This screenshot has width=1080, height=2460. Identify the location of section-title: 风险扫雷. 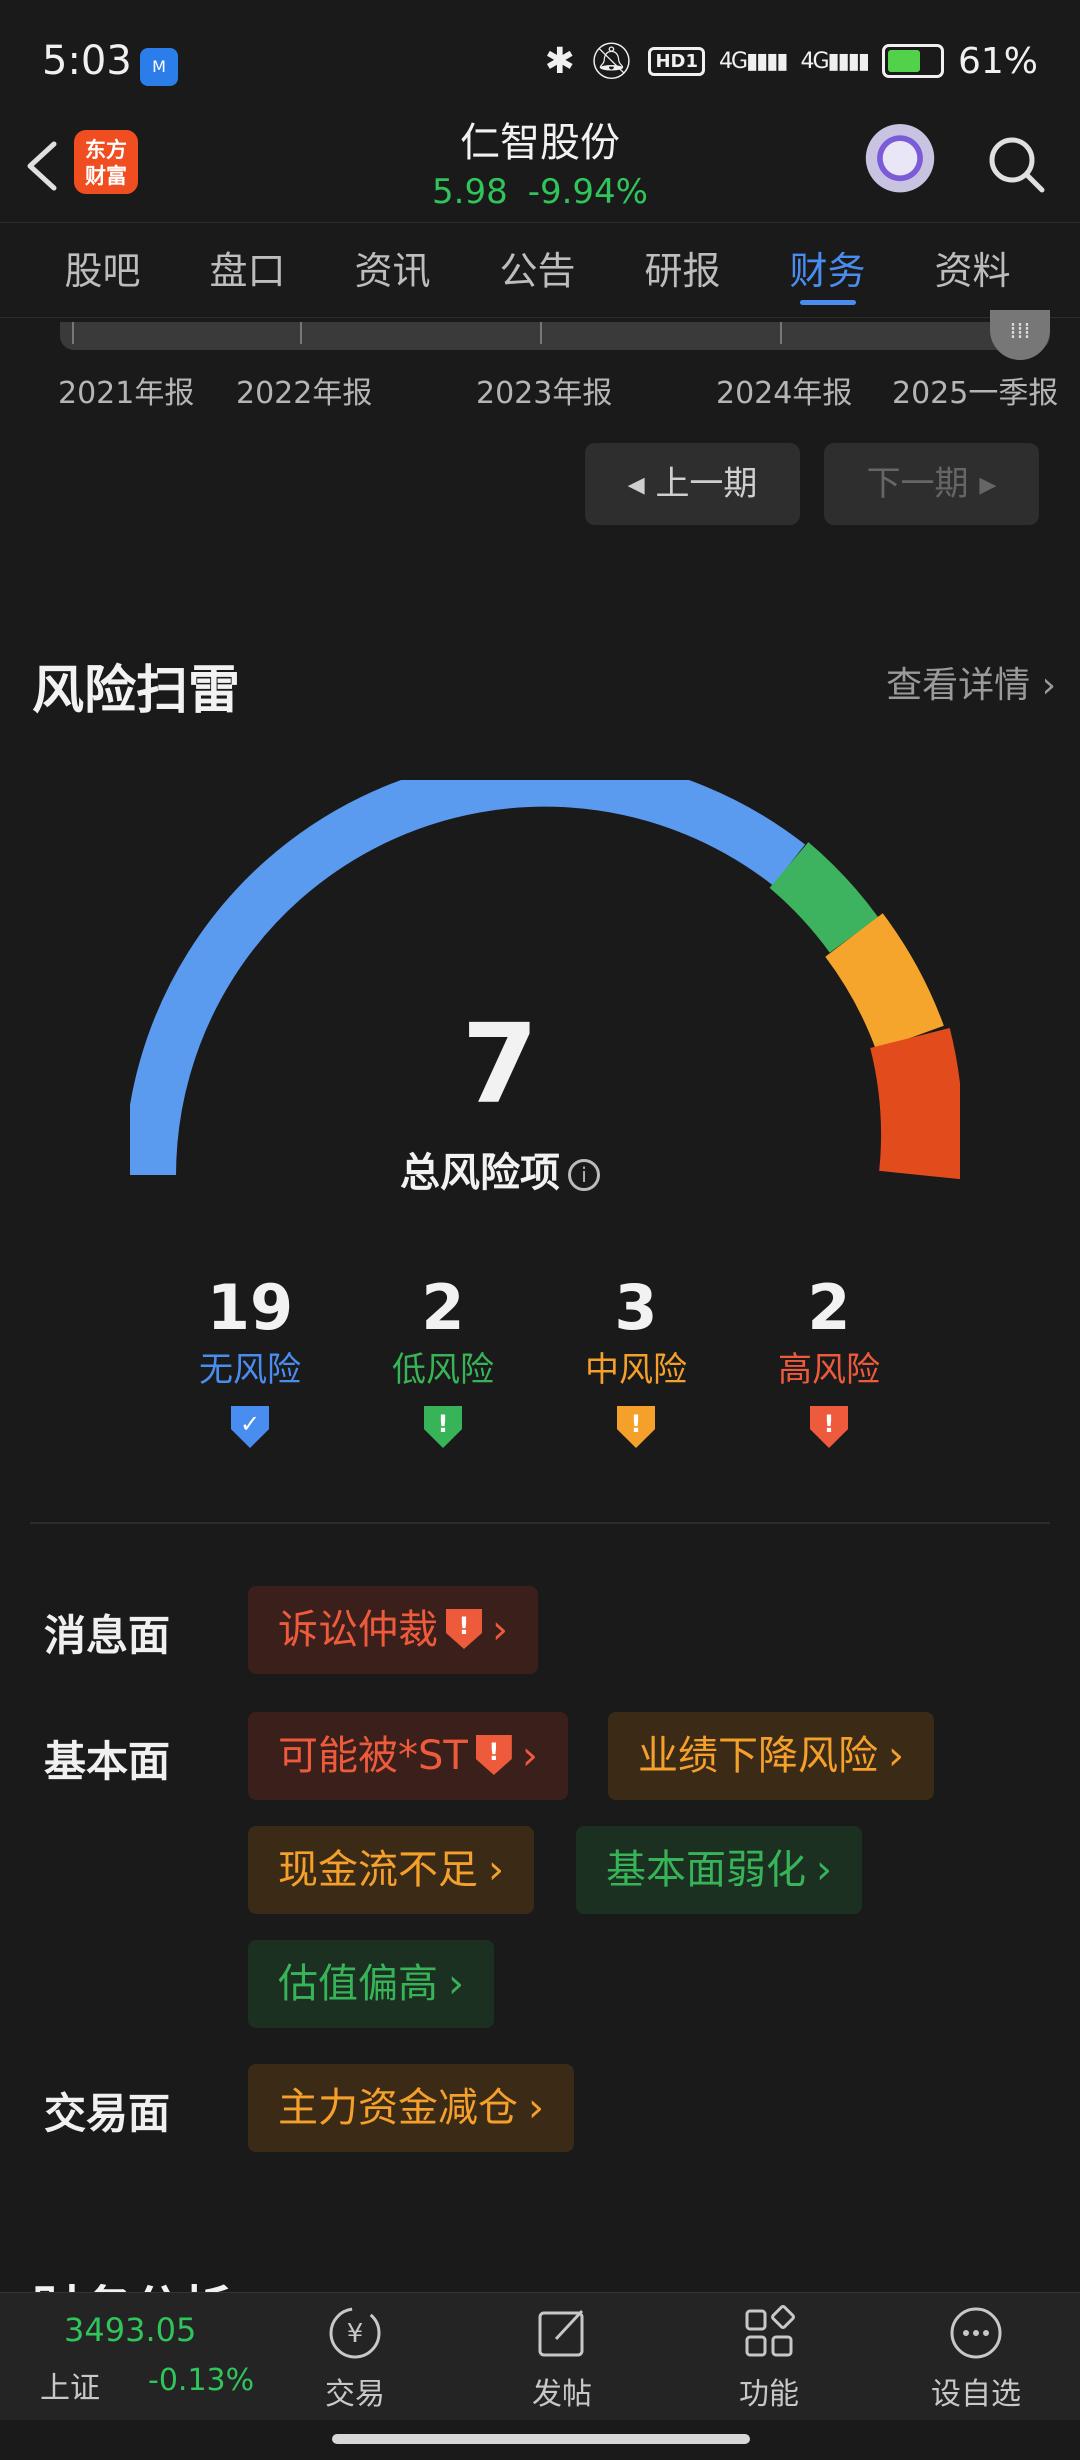
(136, 691).